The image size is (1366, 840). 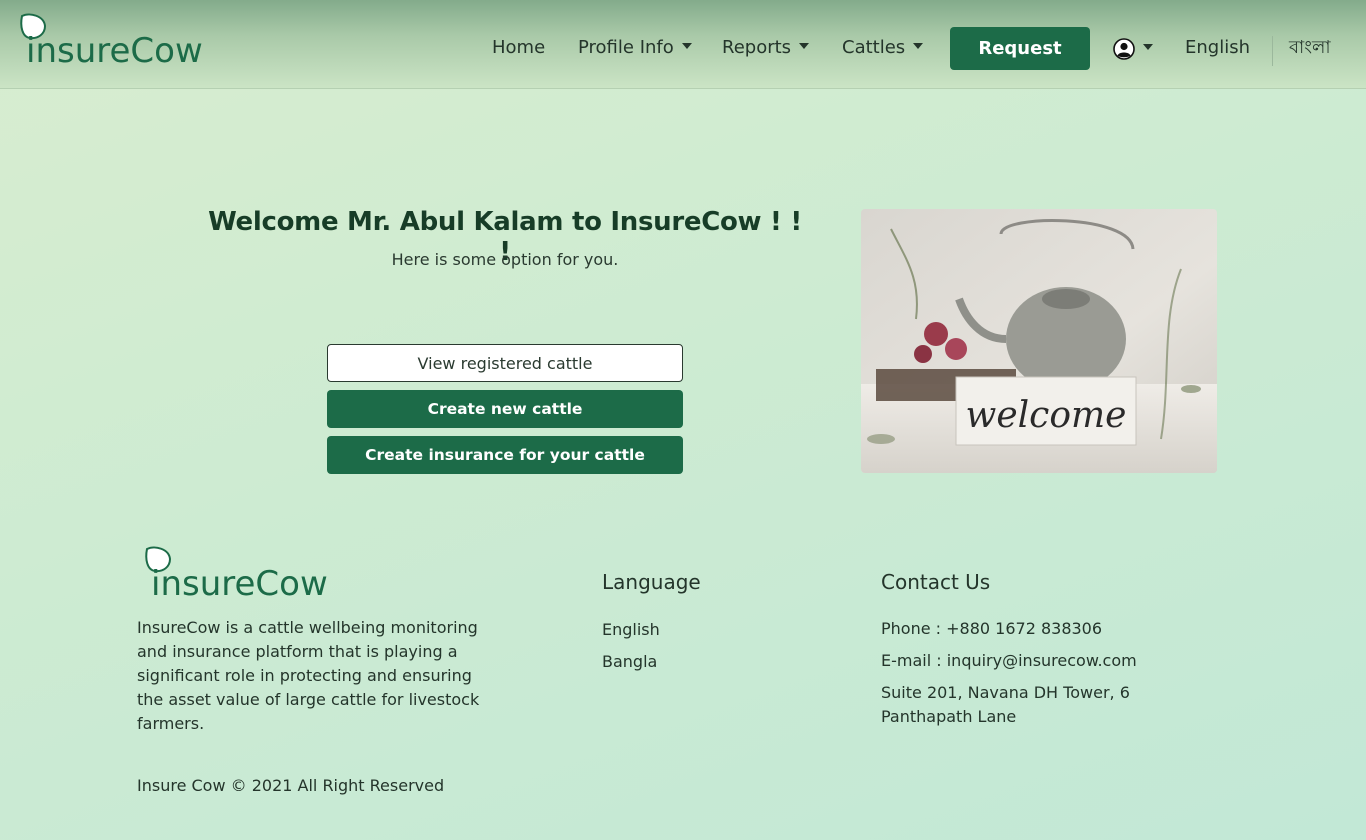 What do you see at coordinates (936, 582) in the screenshot?
I see `footer-contact-heading: Contact Us` at bounding box center [936, 582].